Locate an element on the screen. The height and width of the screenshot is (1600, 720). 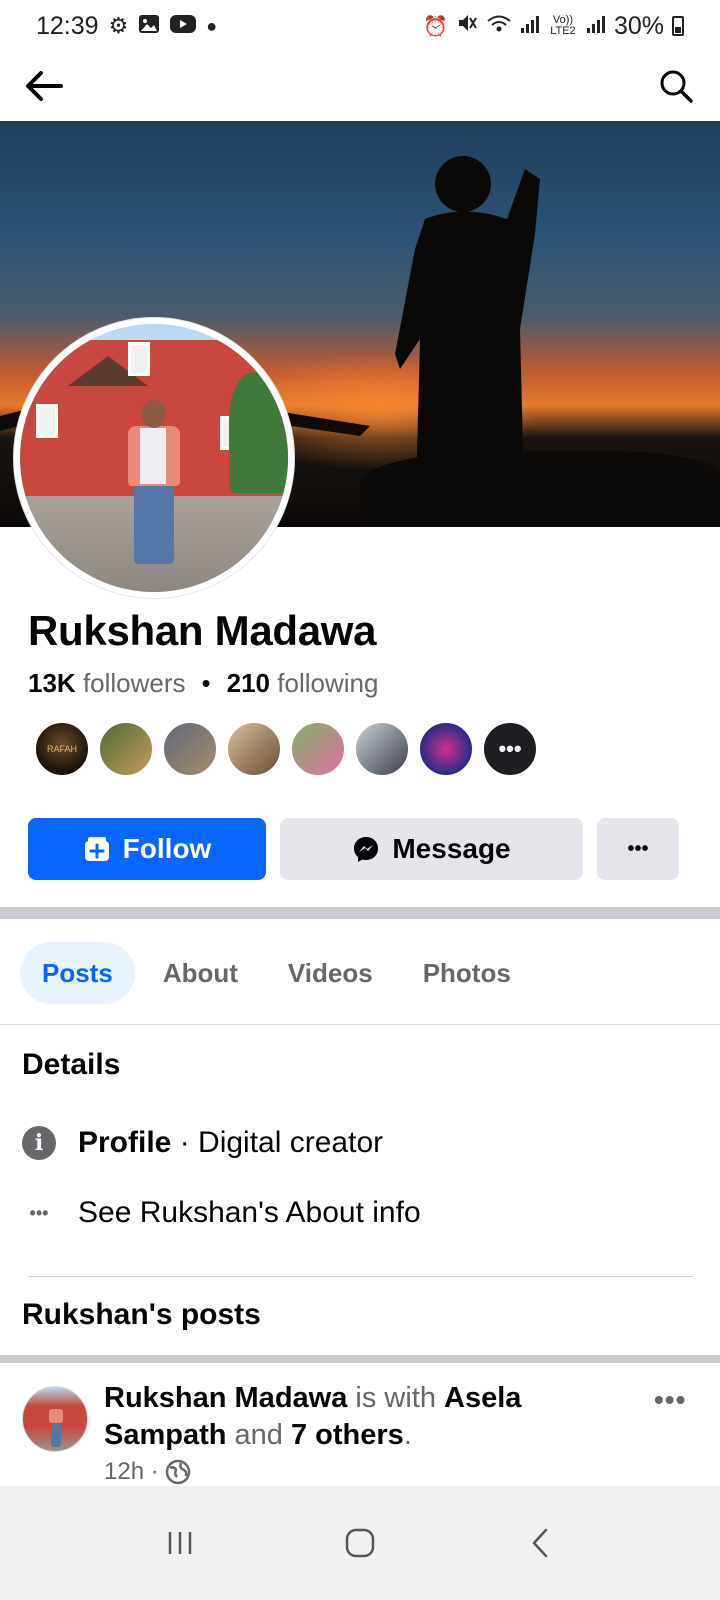
system-nav-bar is located at coordinates (360, 1543).